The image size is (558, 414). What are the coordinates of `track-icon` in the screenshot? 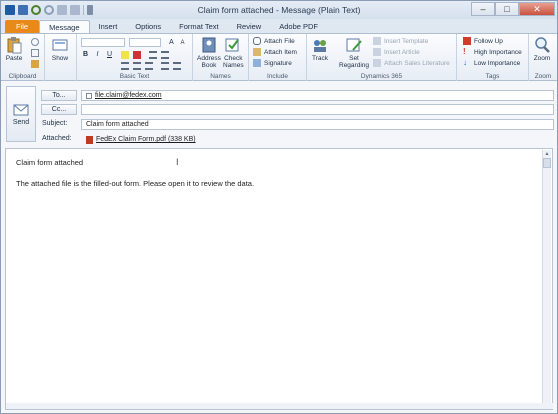 It's located at (320, 46).